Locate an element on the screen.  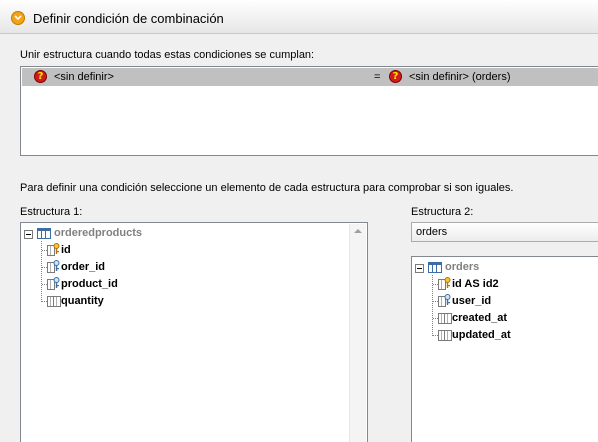
dialog-title: Definir condición de combinación is located at coordinates (128, 18).